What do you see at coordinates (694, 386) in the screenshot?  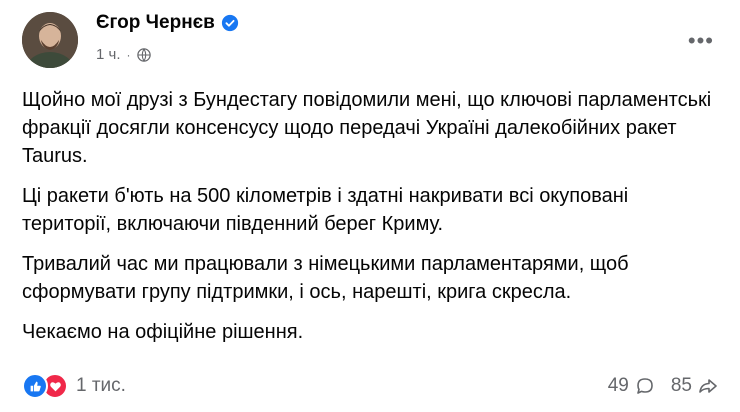 I see `shares-count-button: 85` at bounding box center [694, 386].